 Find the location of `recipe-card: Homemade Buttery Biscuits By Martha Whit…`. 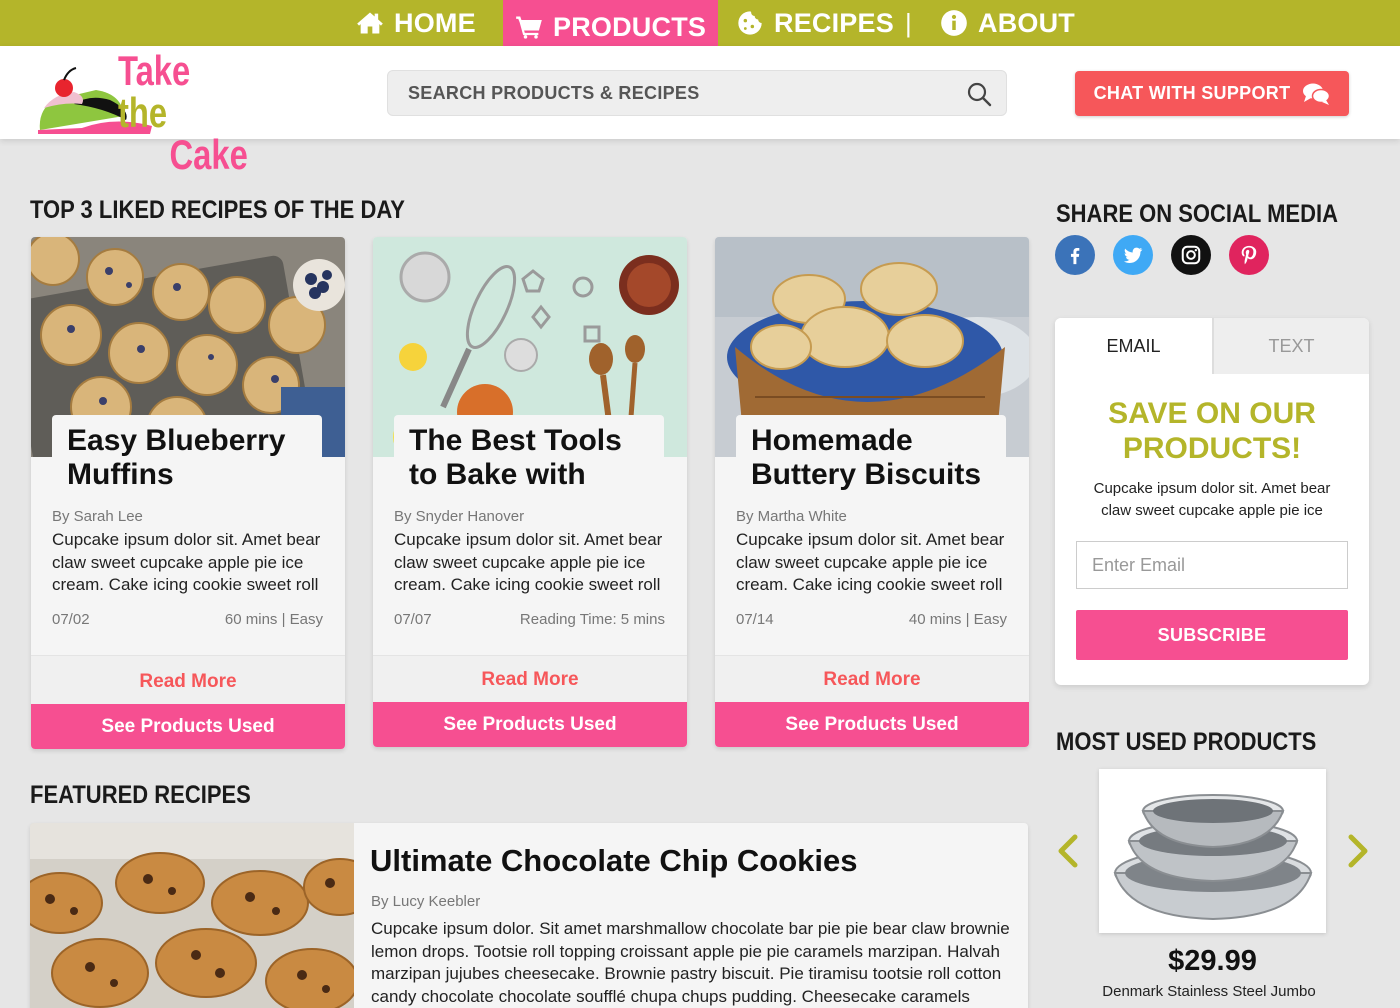

recipe-card: Homemade Buttery Biscuits By Martha Whit… is located at coordinates (872, 492).